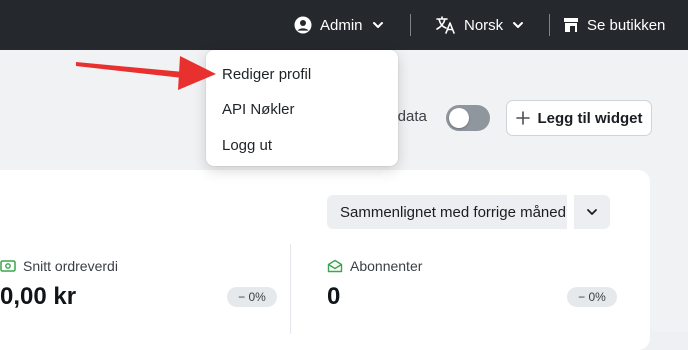 The width and height of the screenshot is (688, 350). Describe the element at coordinates (290, 289) in the screenshot. I see `metric-divider` at that location.